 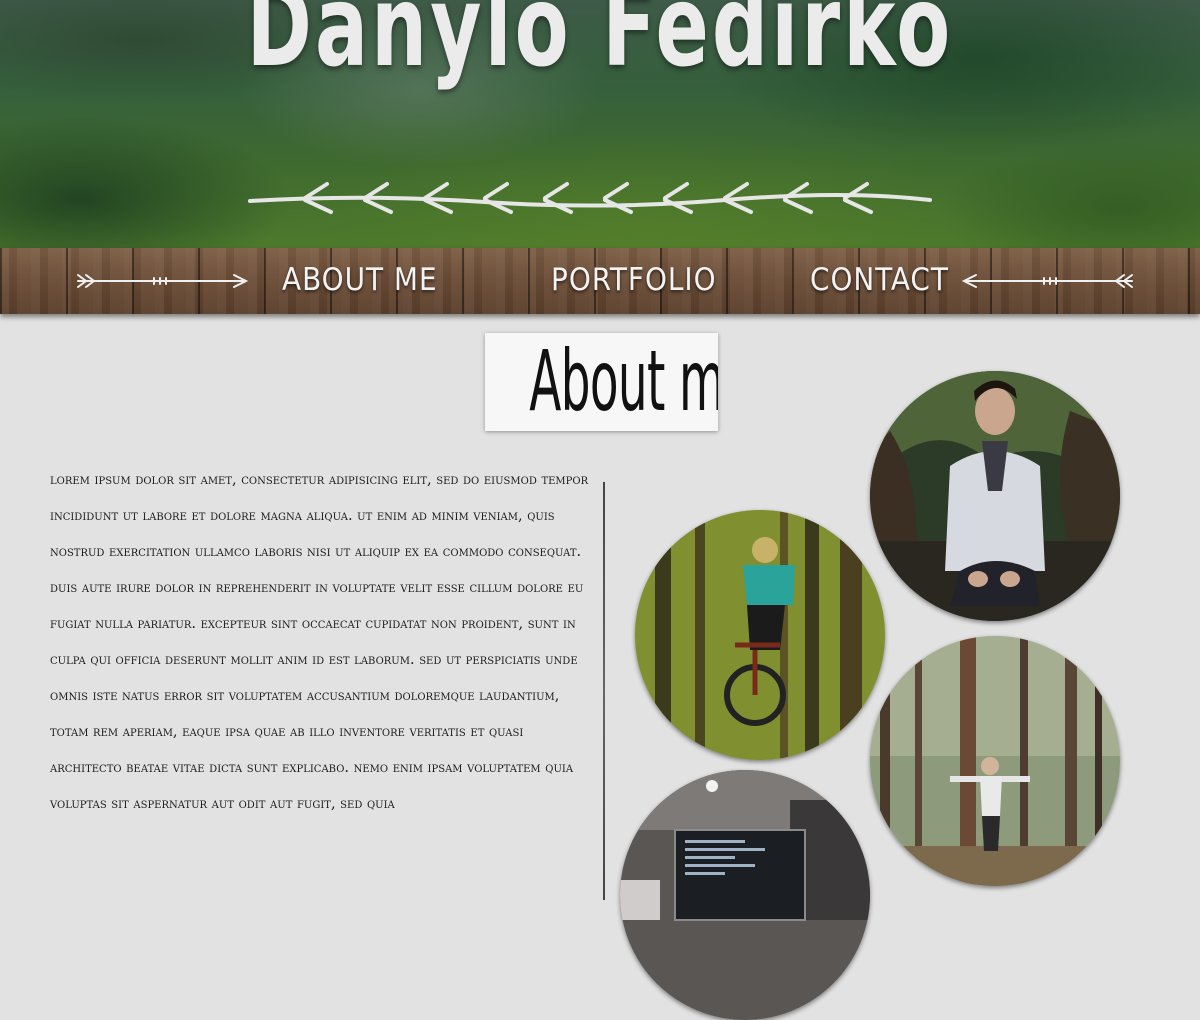 What do you see at coordinates (634, 280) in the screenshot?
I see `nav-portfolio: Portfolio` at bounding box center [634, 280].